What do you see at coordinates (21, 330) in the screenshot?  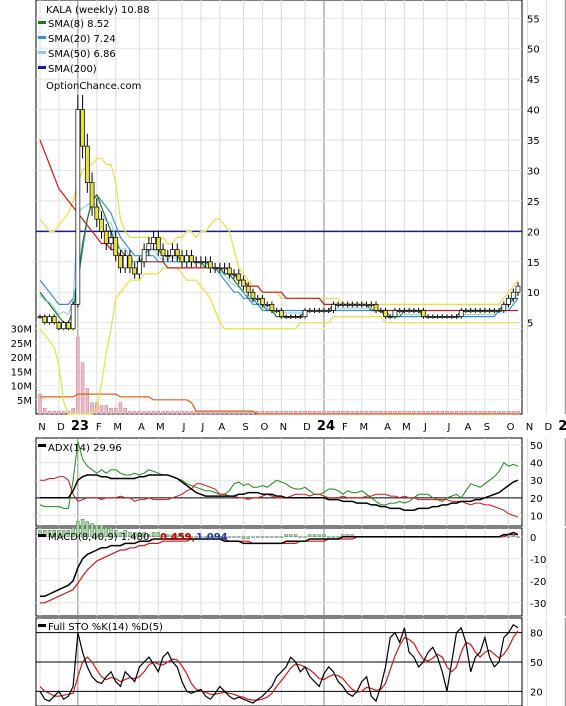 I see `volume-y-tick: 30M` at bounding box center [21, 330].